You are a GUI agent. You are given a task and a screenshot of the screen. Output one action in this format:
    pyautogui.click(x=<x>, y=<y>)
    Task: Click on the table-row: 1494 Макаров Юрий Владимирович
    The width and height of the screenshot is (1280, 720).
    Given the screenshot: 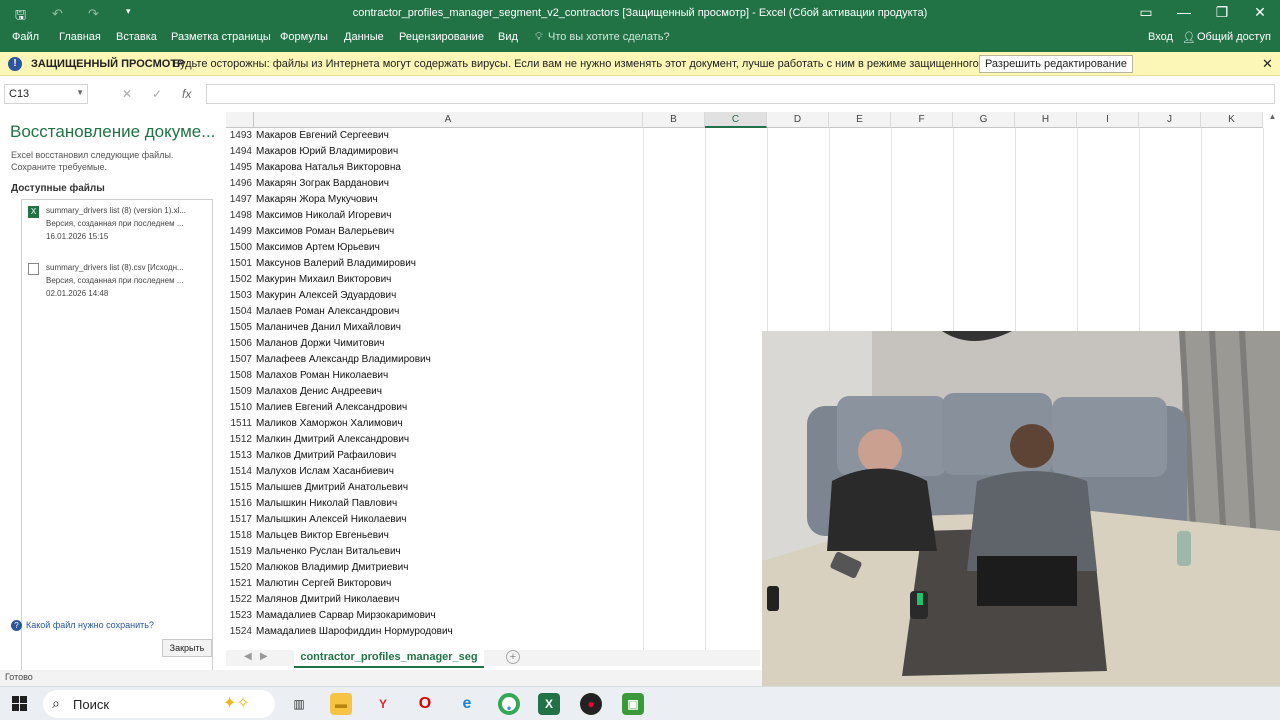 What is the action you would take?
    pyautogui.click(x=753, y=152)
    